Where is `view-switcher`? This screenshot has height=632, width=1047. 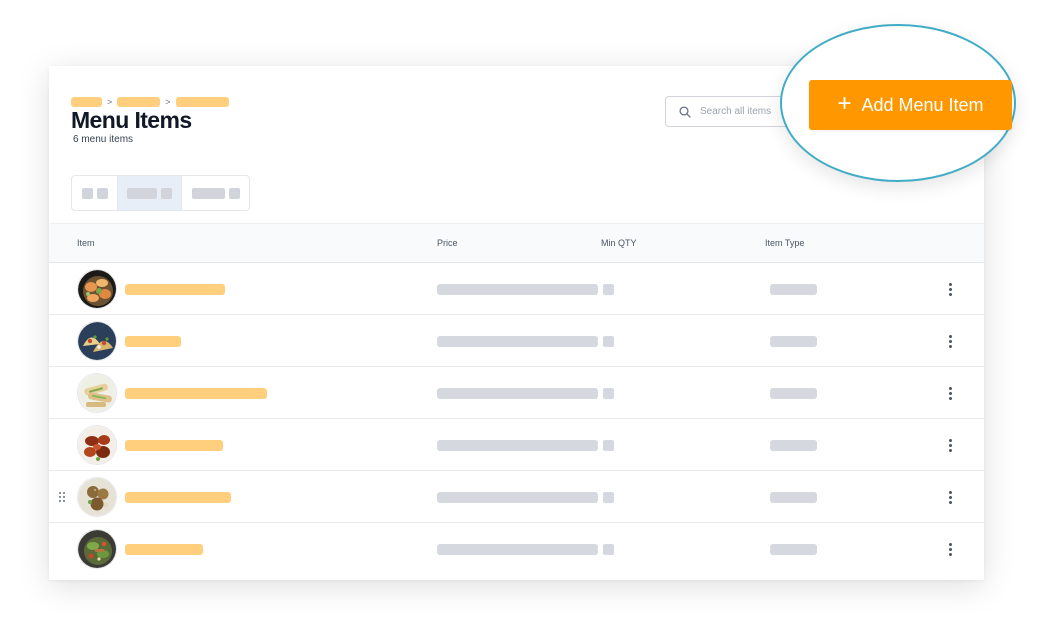 view-switcher is located at coordinates (160, 193).